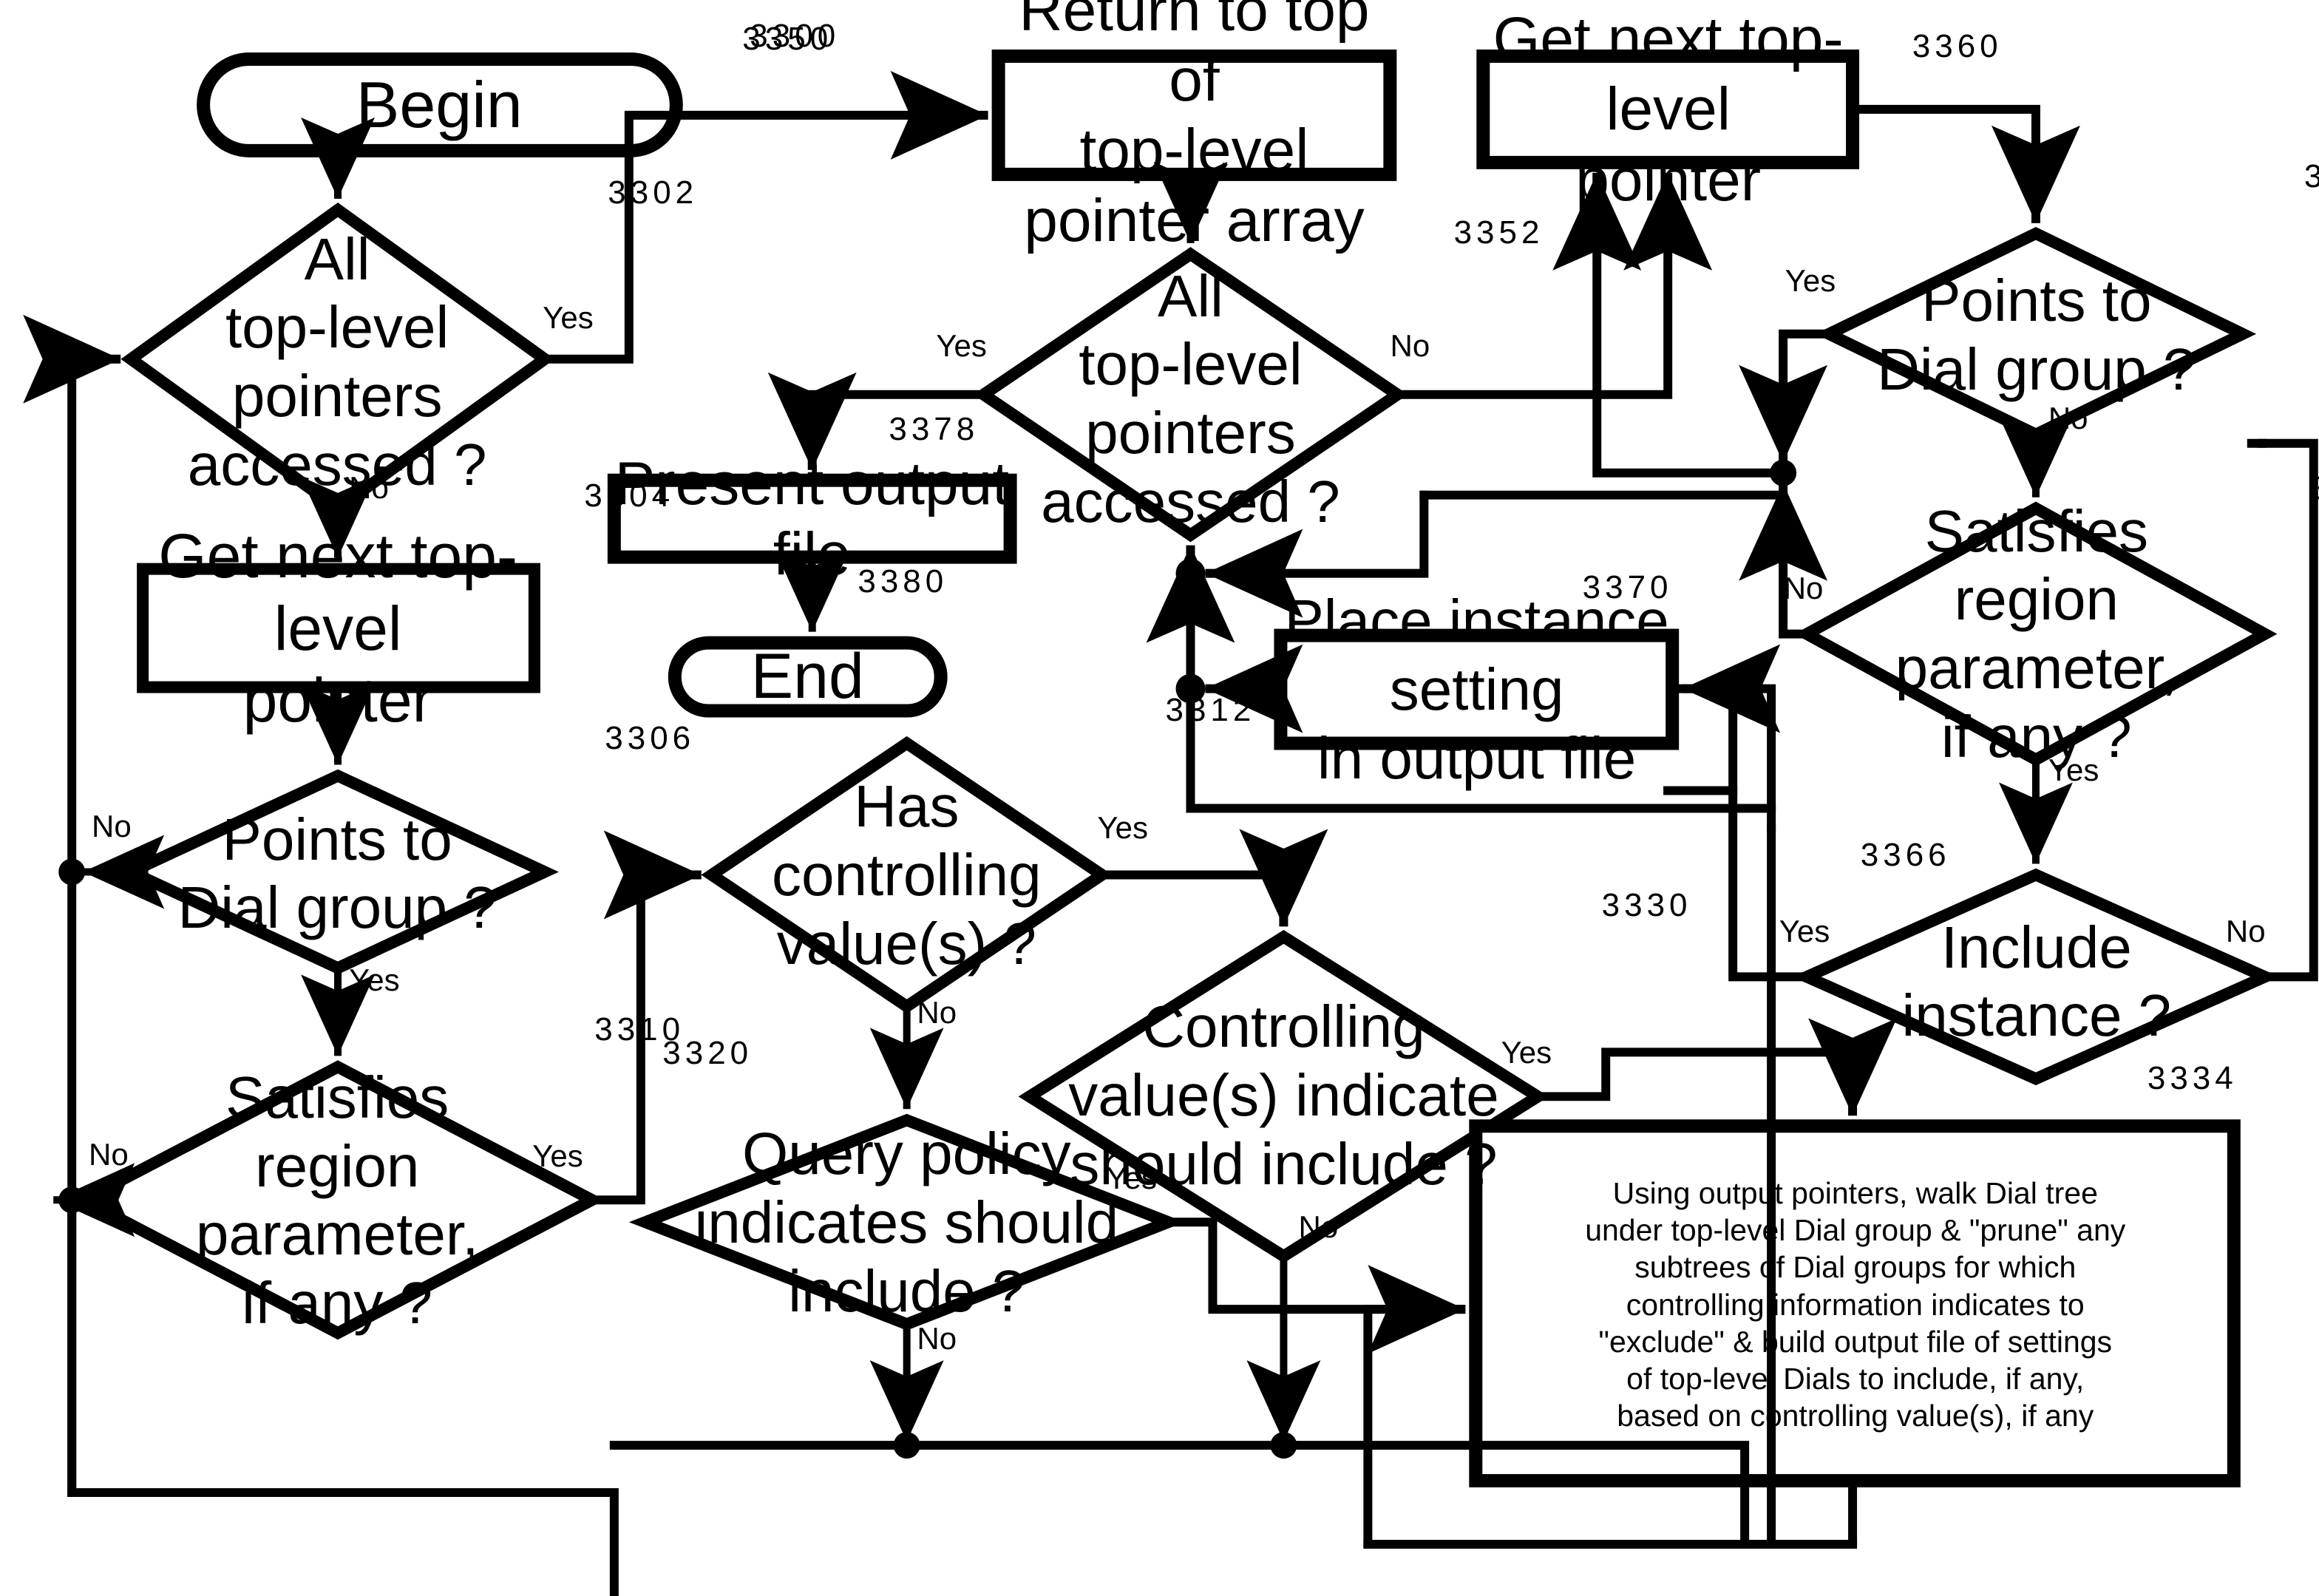 This screenshot has width=2319, height=1596. Describe the element at coordinates (374, 980) in the screenshot. I see `edge-label-3306-yes: Yes` at that location.